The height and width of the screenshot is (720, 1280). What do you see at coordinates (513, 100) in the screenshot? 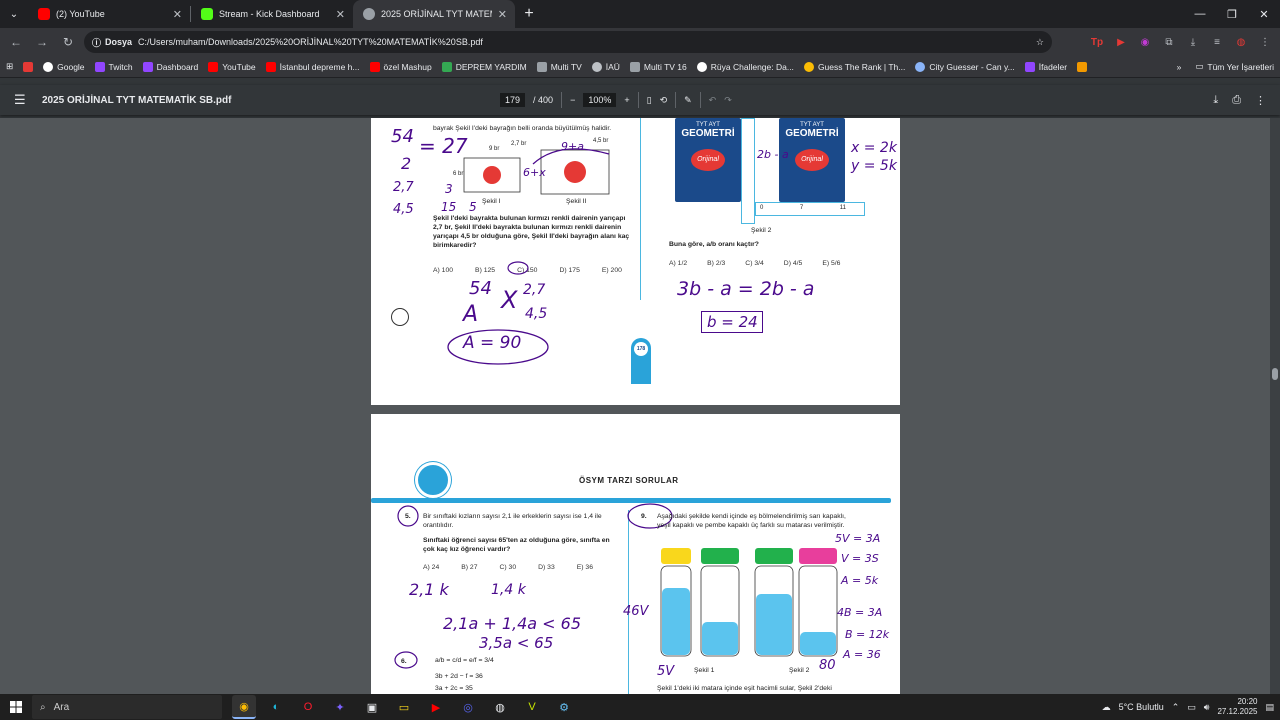
I see `page-number-input: 179` at bounding box center [513, 100].